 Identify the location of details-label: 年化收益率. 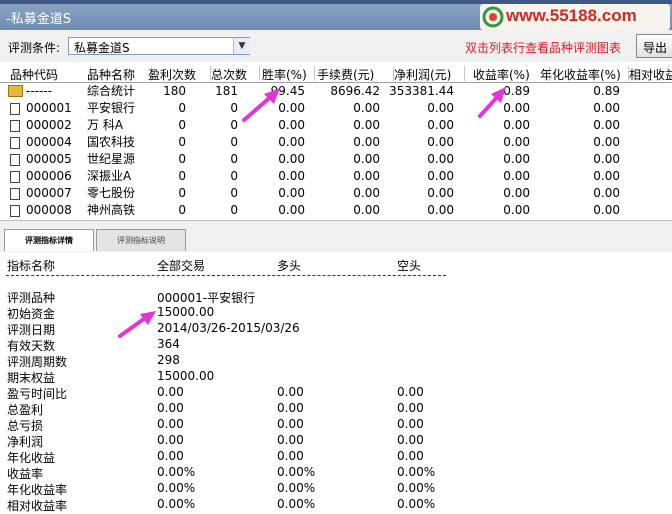
(37, 490).